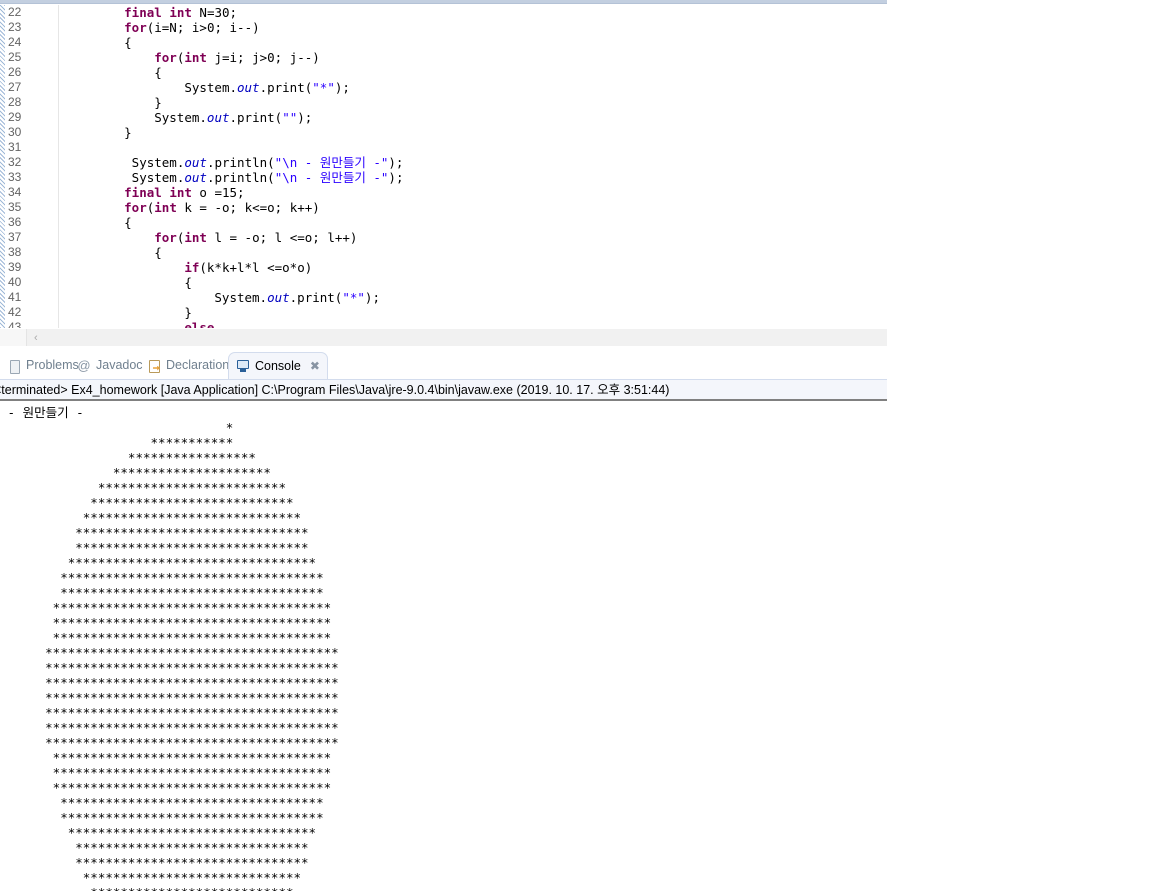  I want to click on code-token: "\n - 원만들기 -", so click(331, 162).